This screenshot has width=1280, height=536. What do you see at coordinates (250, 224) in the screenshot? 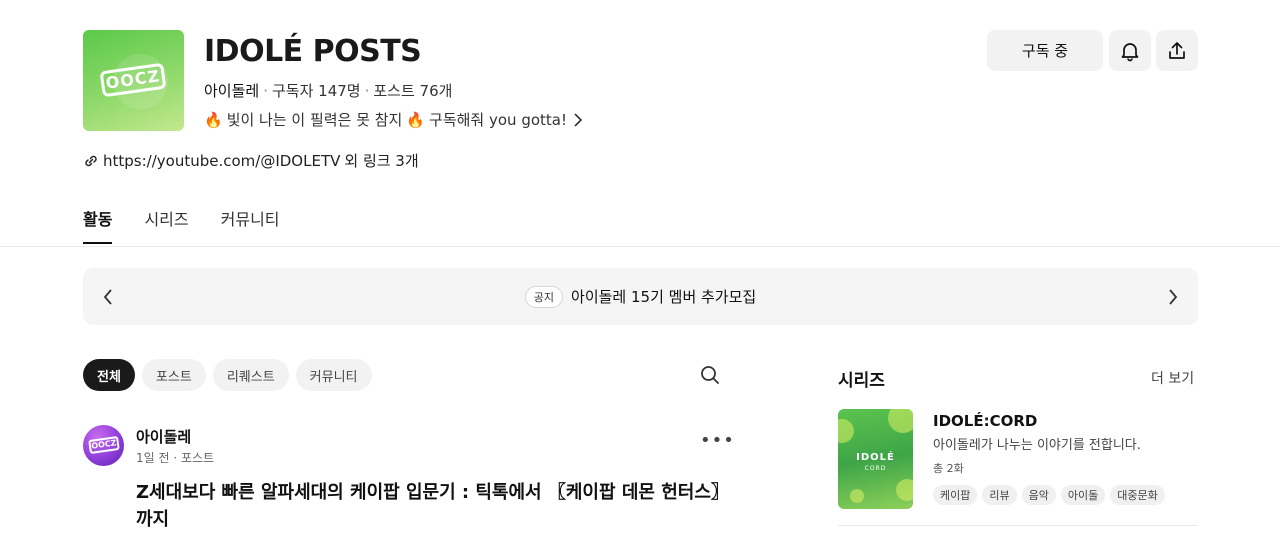
I see `tab-community: 커뮤니티` at bounding box center [250, 224].